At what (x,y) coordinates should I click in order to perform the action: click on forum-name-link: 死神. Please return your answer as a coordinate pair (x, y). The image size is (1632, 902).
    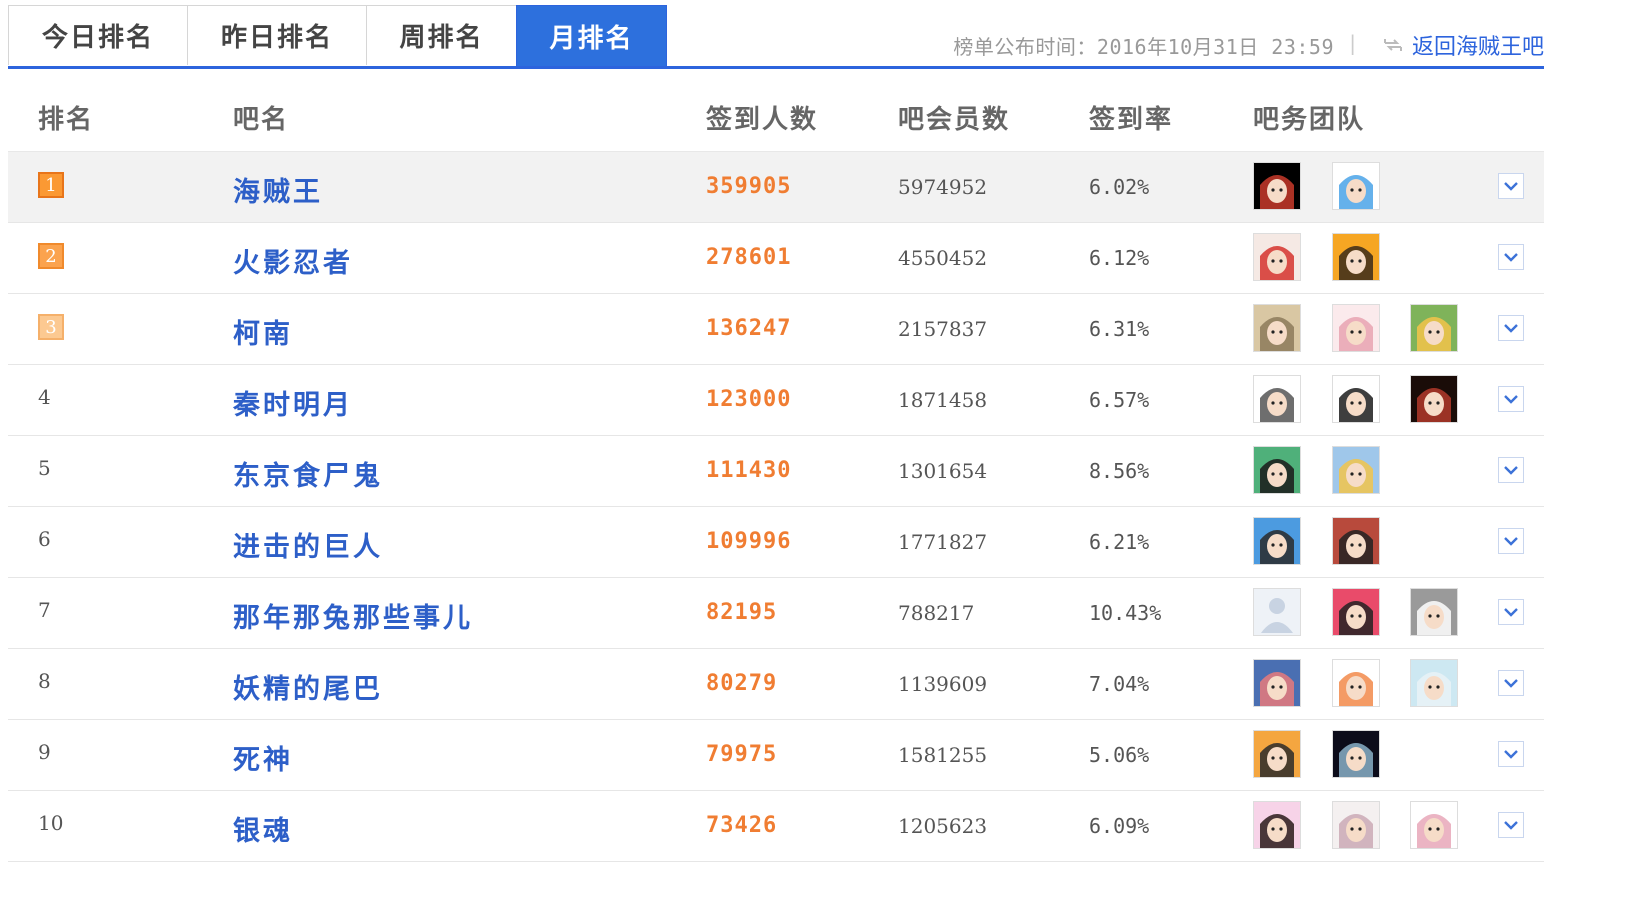
    Looking at the image, I should click on (263, 757).